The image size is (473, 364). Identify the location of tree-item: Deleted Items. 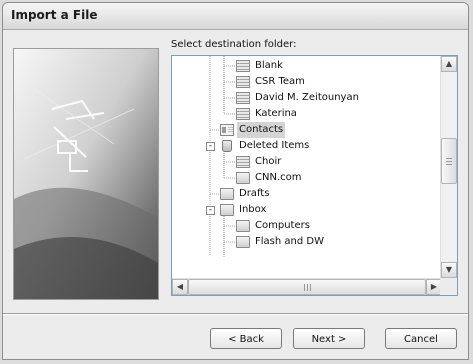
(265, 146).